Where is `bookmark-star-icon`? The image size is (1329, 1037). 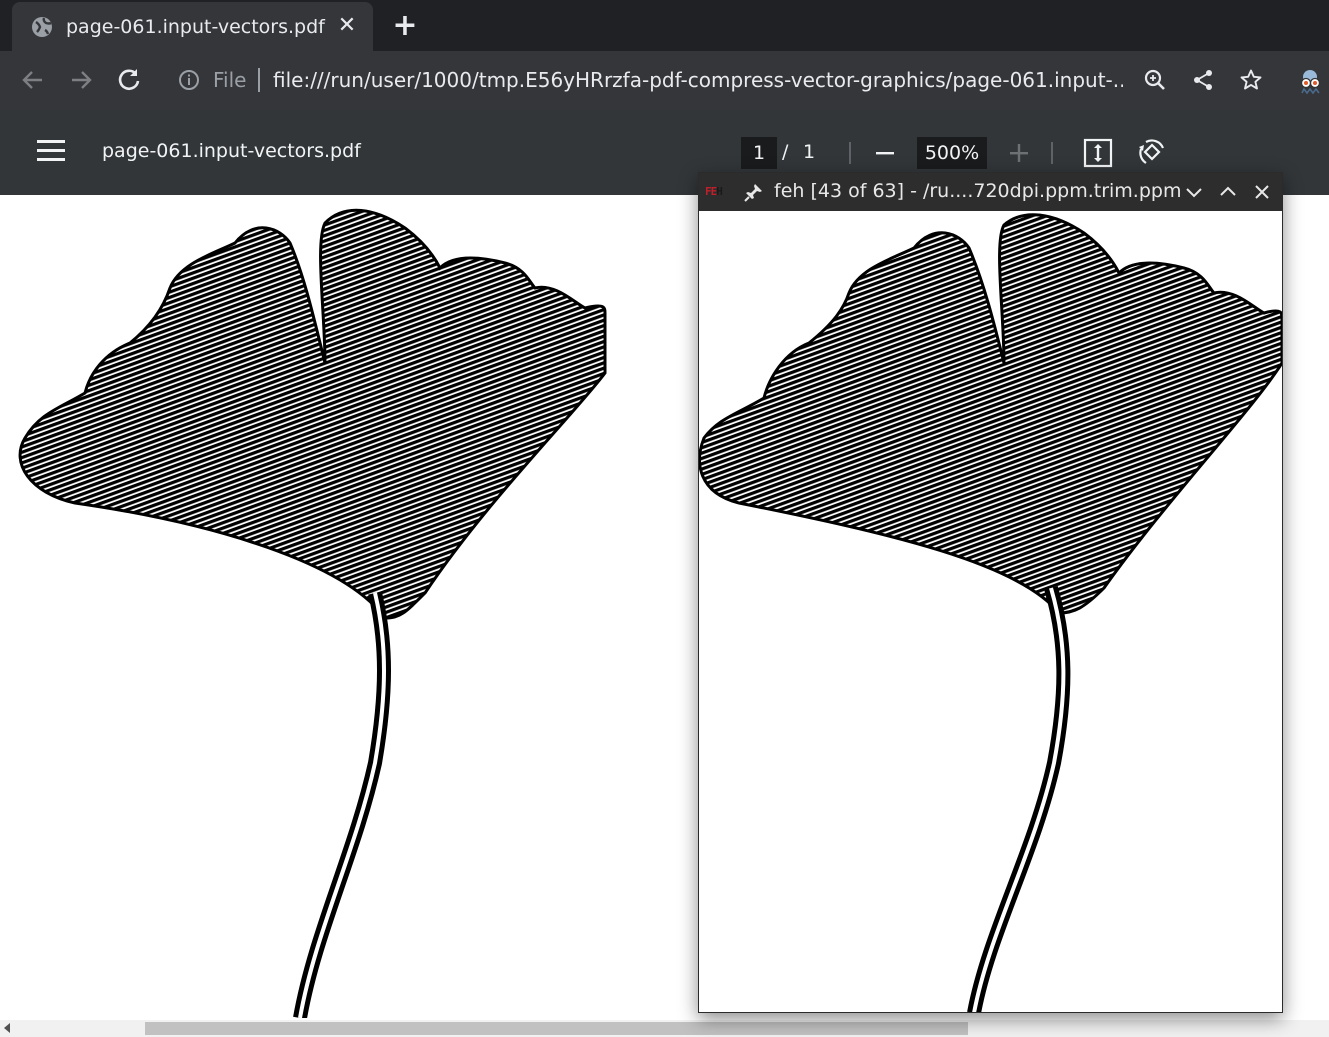 bookmark-star-icon is located at coordinates (1251, 80).